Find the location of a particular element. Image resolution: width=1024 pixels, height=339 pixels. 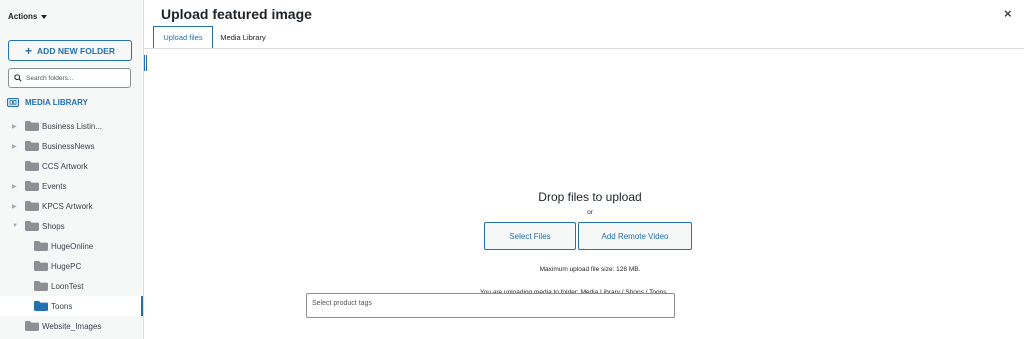

folder-label: Website_Images is located at coordinates (72, 326).